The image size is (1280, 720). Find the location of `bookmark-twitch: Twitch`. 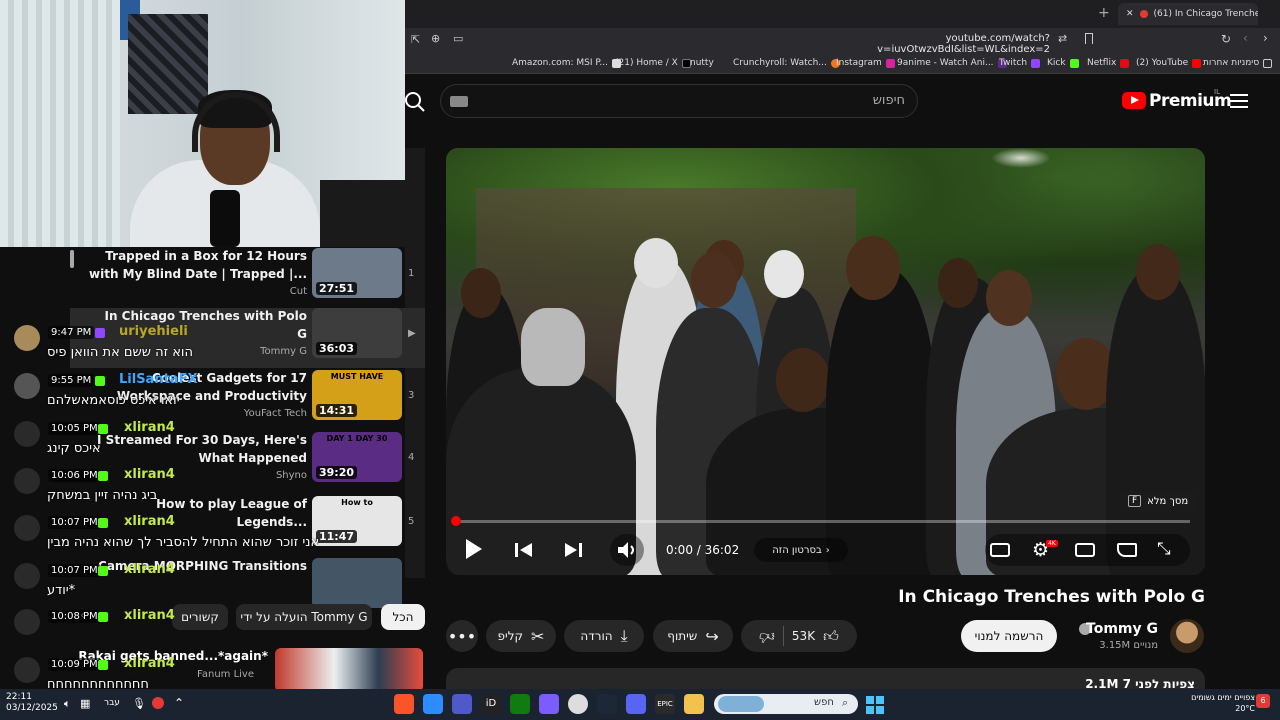

bookmark-twitch: Twitch is located at coordinates (1020, 63).